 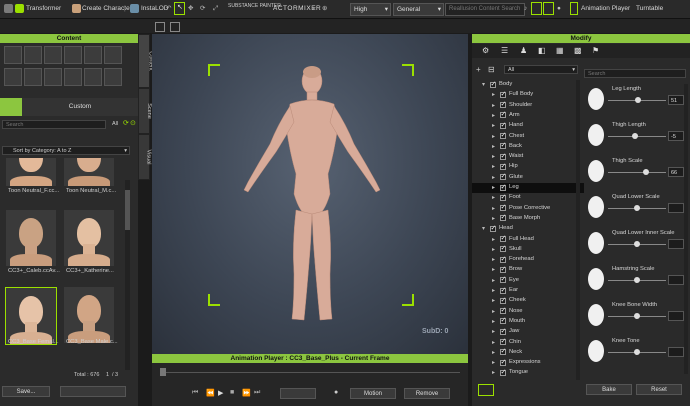 I want to click on skip-end-icon: ⏭, so click(x=257, y=393).